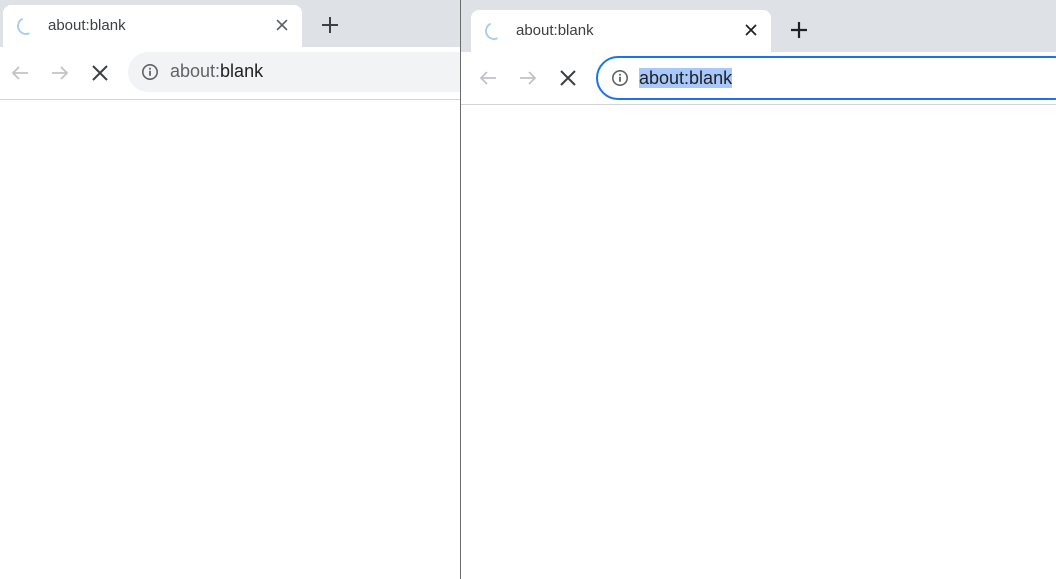  I want to click on address-bar: about:blank, so click(299, 72).